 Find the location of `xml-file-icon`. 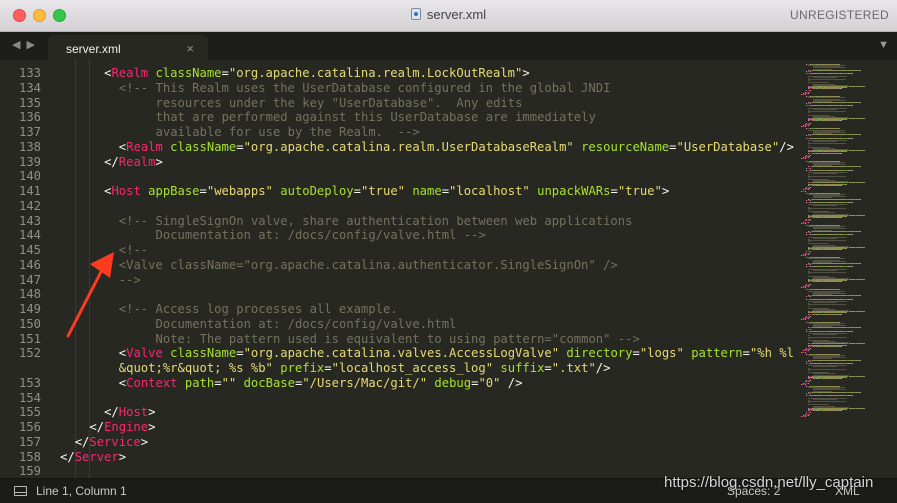

xml-file-icon is located at coordinates (415, 14).